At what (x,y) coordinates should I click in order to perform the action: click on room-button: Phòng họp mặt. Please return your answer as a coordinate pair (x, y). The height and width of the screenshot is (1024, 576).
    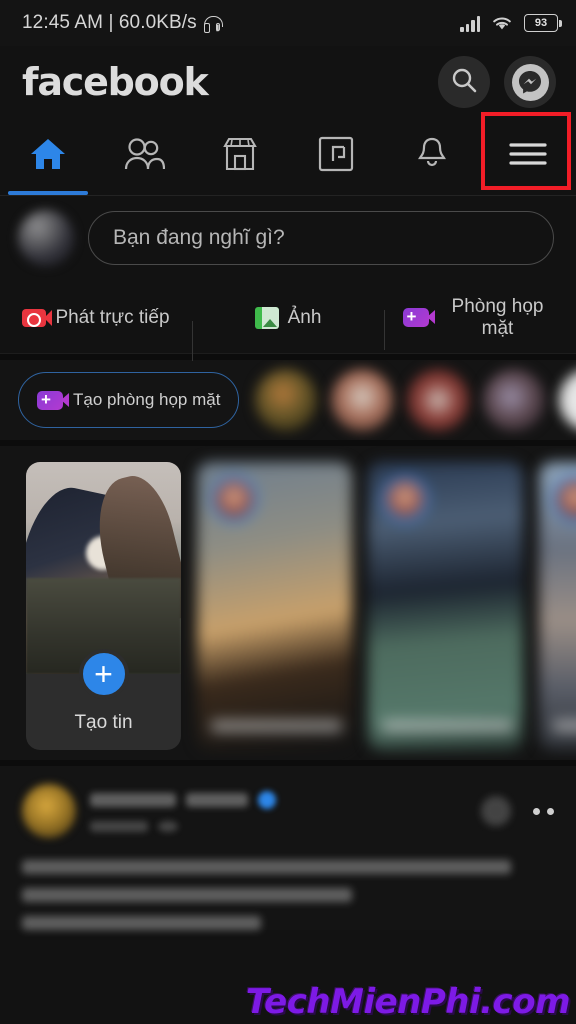
    Looking at the image, I should click on (480, 322).